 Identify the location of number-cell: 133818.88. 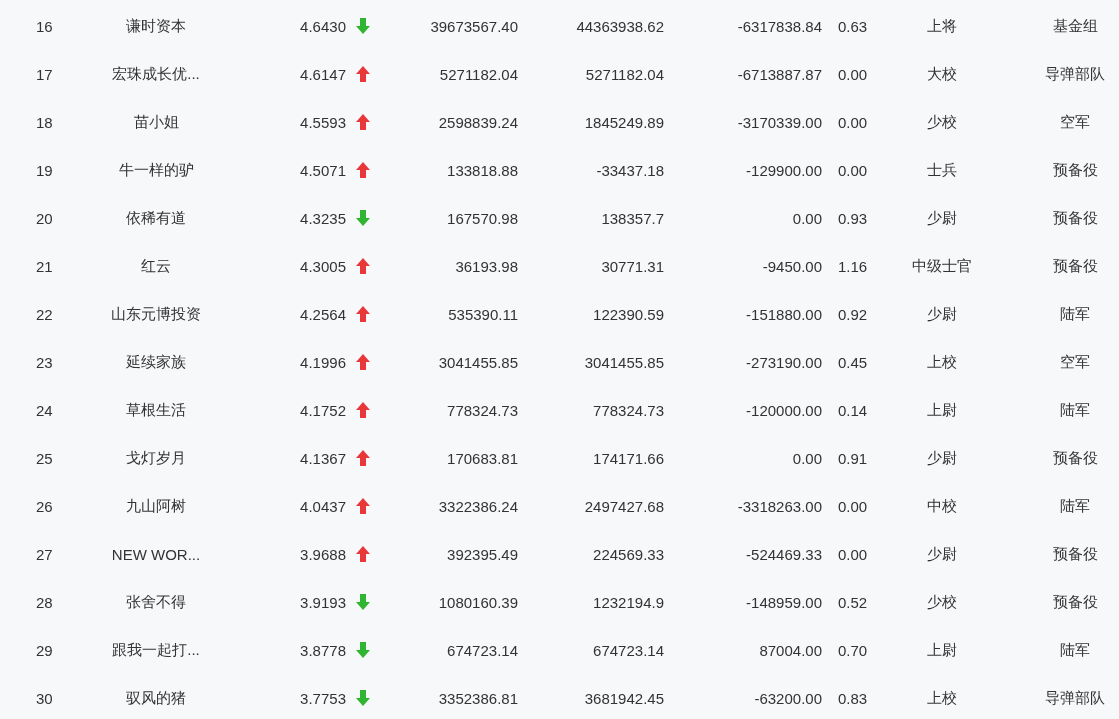
(482, 170).